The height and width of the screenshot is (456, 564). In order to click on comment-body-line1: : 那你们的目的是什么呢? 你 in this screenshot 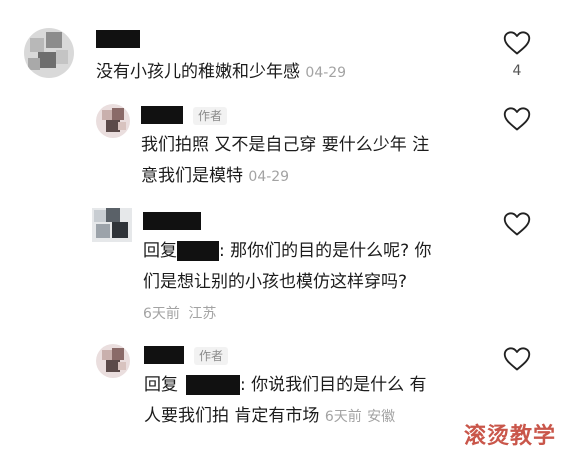, I will do `click(325, 251)`.